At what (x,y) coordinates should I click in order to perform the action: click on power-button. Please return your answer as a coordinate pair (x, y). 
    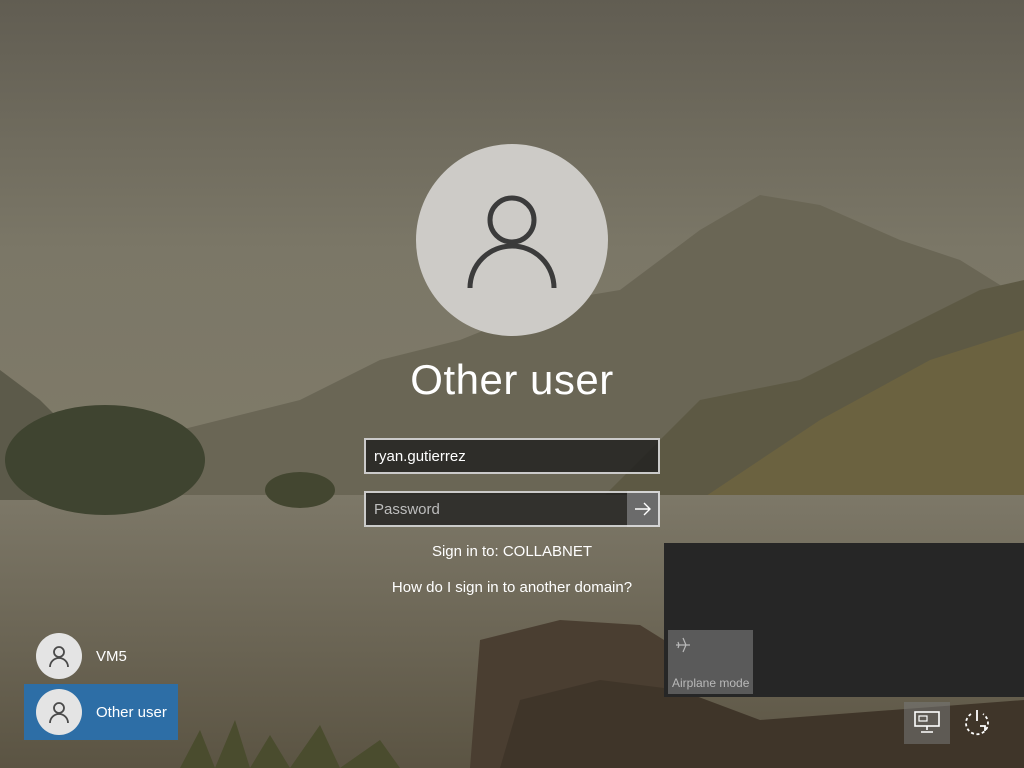
    Looking at the image, I should click on (977, 723).